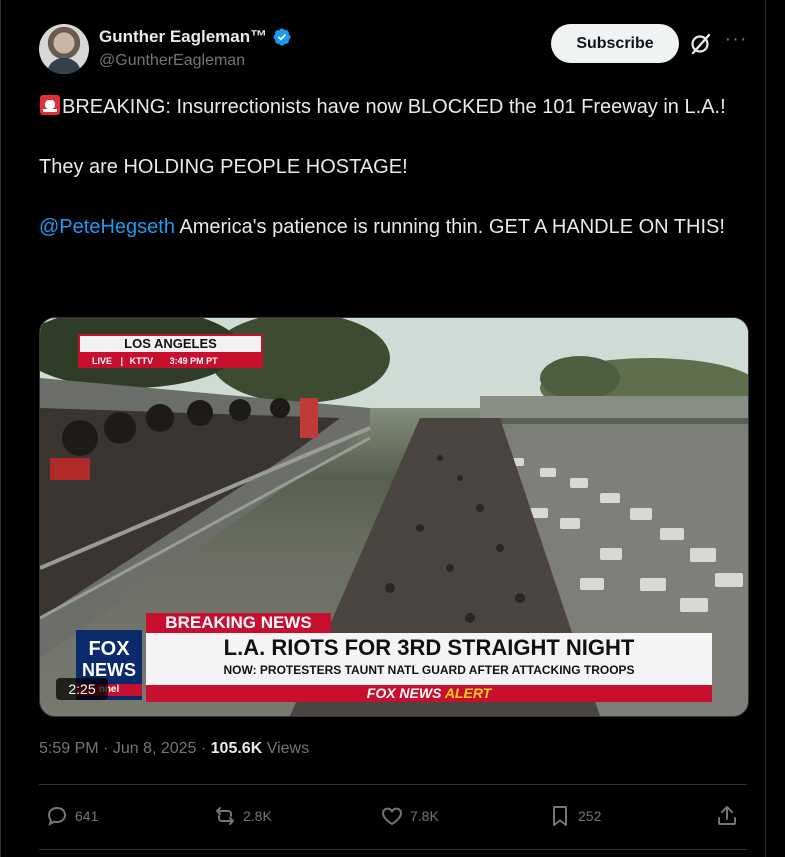 This screenshot has height=857, width=785. I want to click on heart-icon, so click(392, 816).